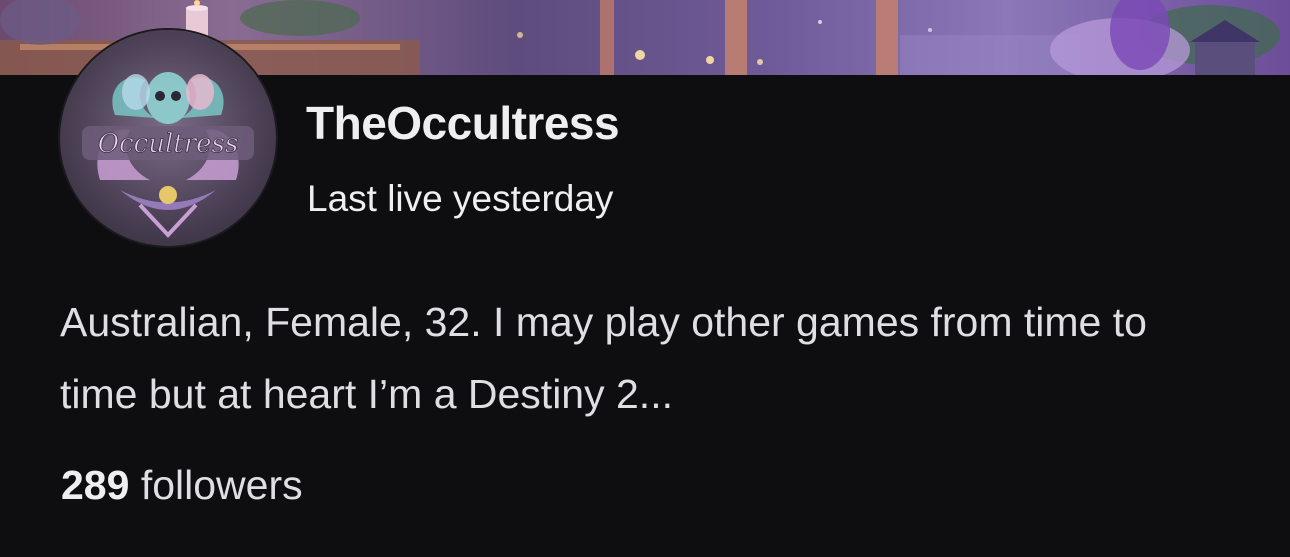 The image size is (1290, 557). I want to click on followers-label: followers, so click(221, 485).